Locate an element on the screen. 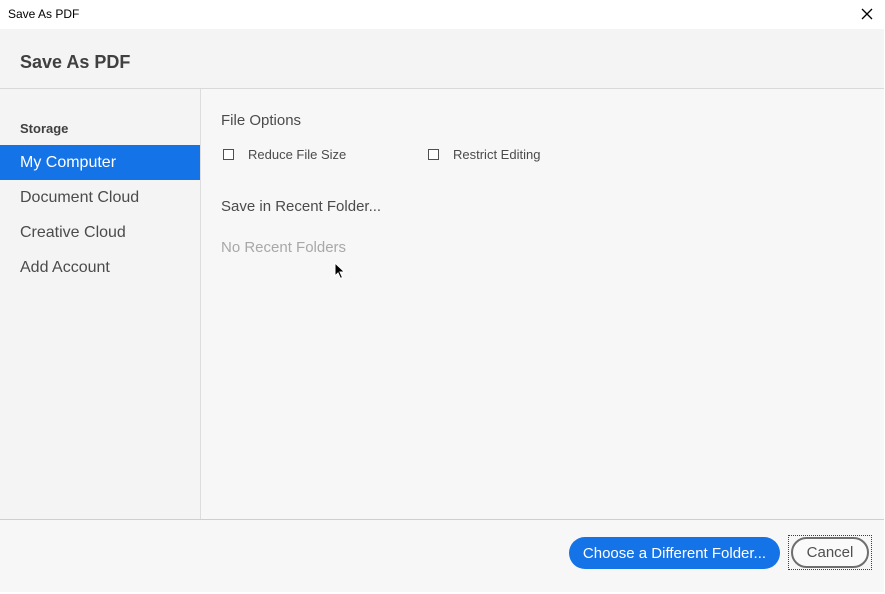 Image resolution: width=885 pixels, height=594 pixels. dialog-footer: Choose a Different Folder... Cancel is located at coordinates (442, 555).